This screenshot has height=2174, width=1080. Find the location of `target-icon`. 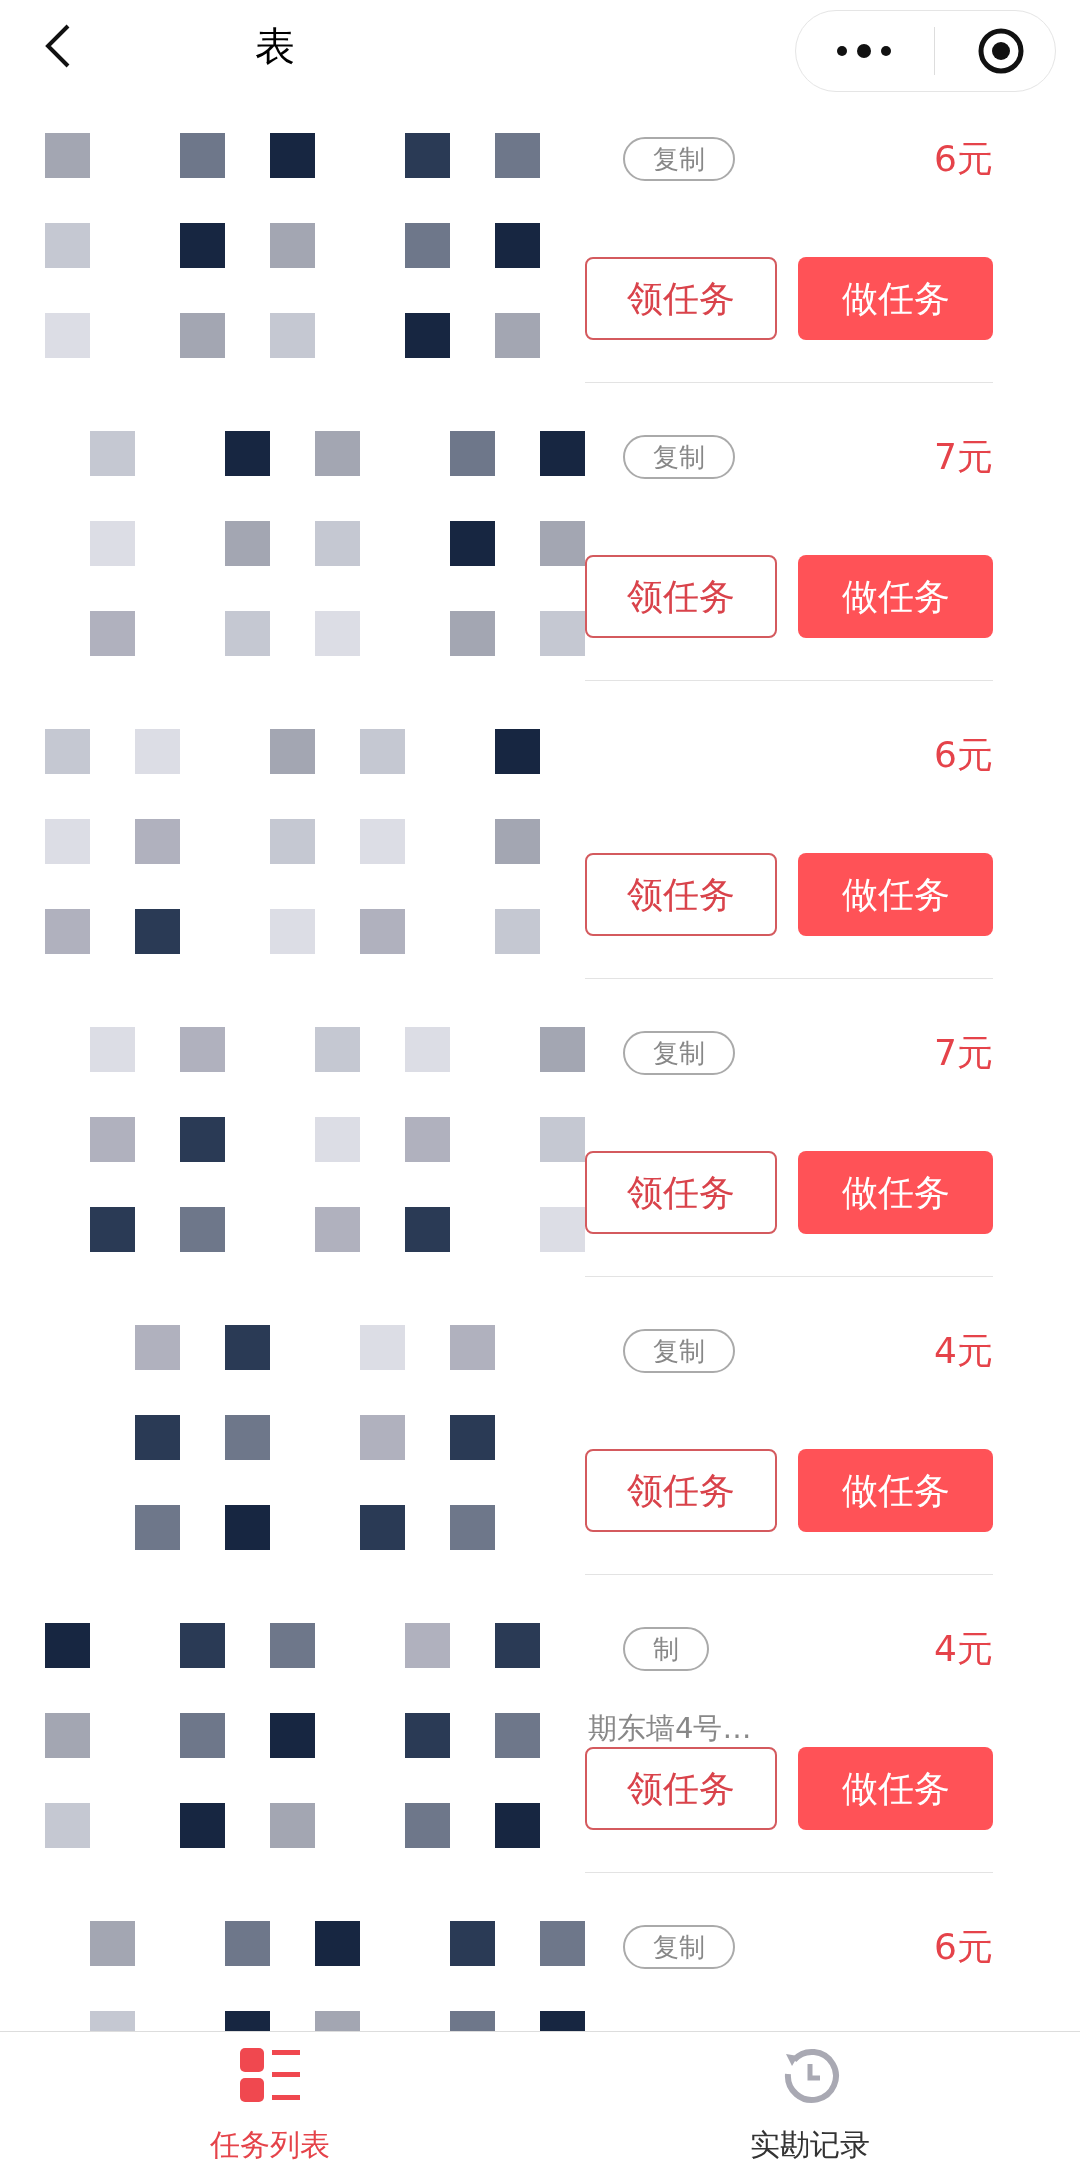

target-icon is located at coordinates (1001, 51).